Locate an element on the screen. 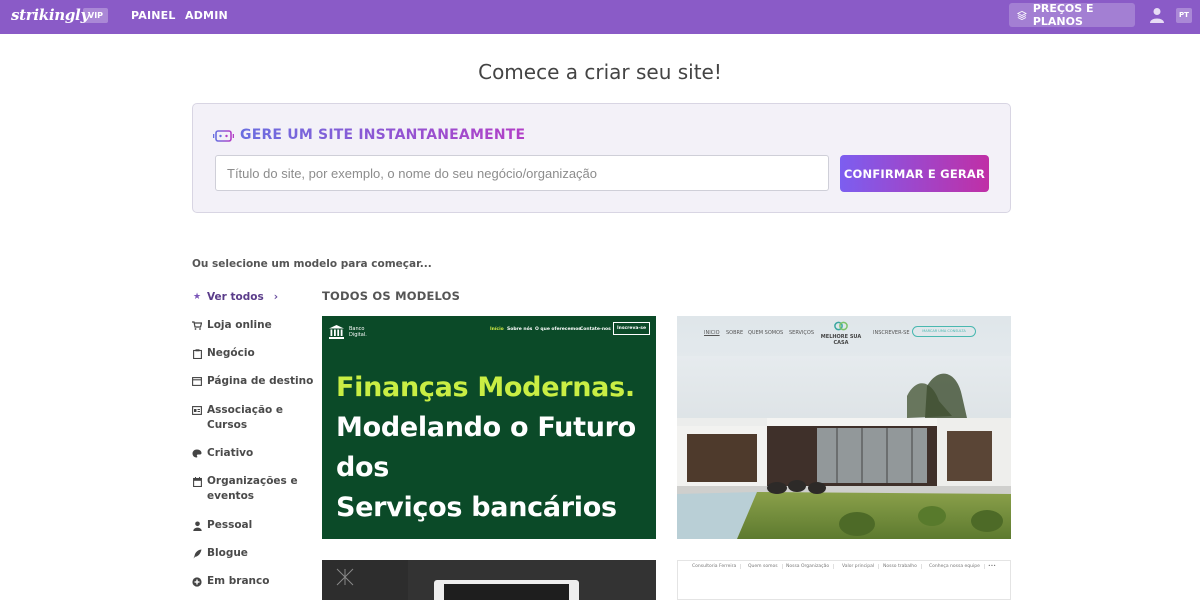 The image size is (1200, 600). sidebar-item-criativo: Criativo is located at coordinates (222, 453).